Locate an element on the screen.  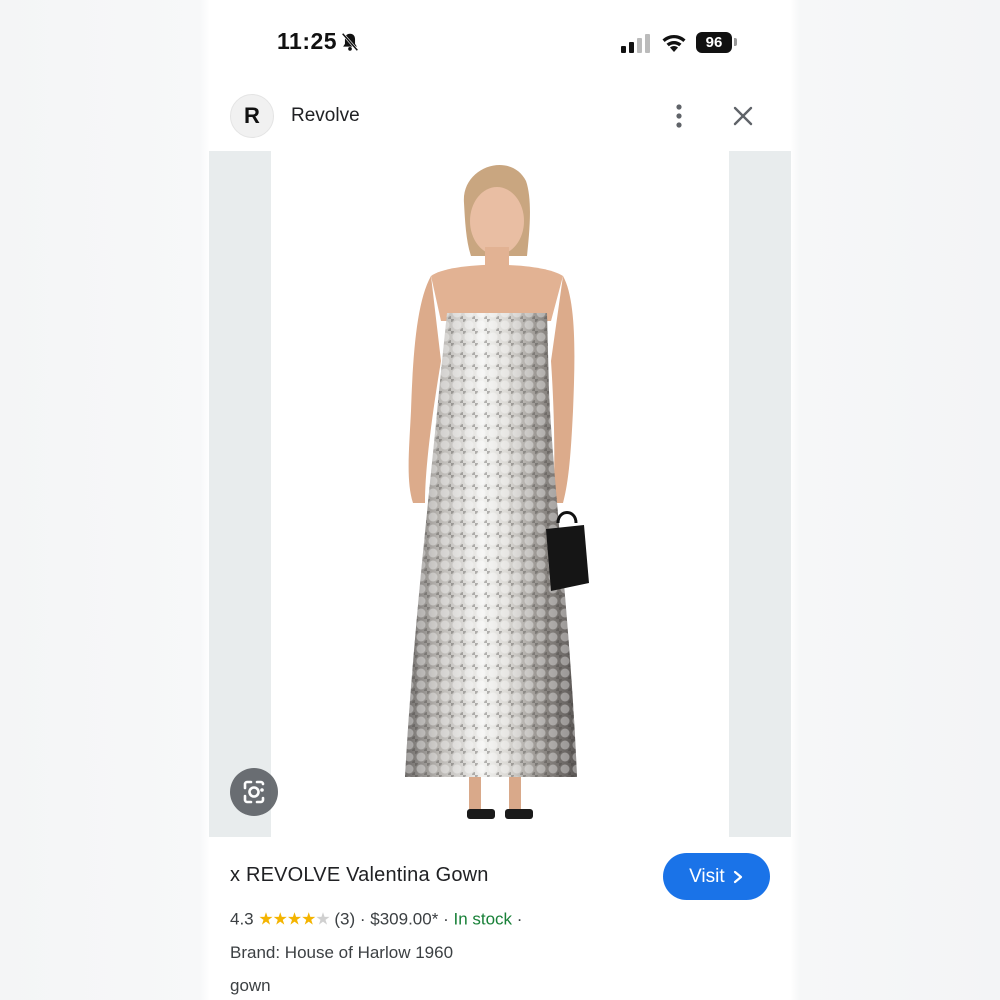
rating-line: 4.3 ★★★★★ (3) · $309.00* · In stock · is located at coordinates (376, 919).